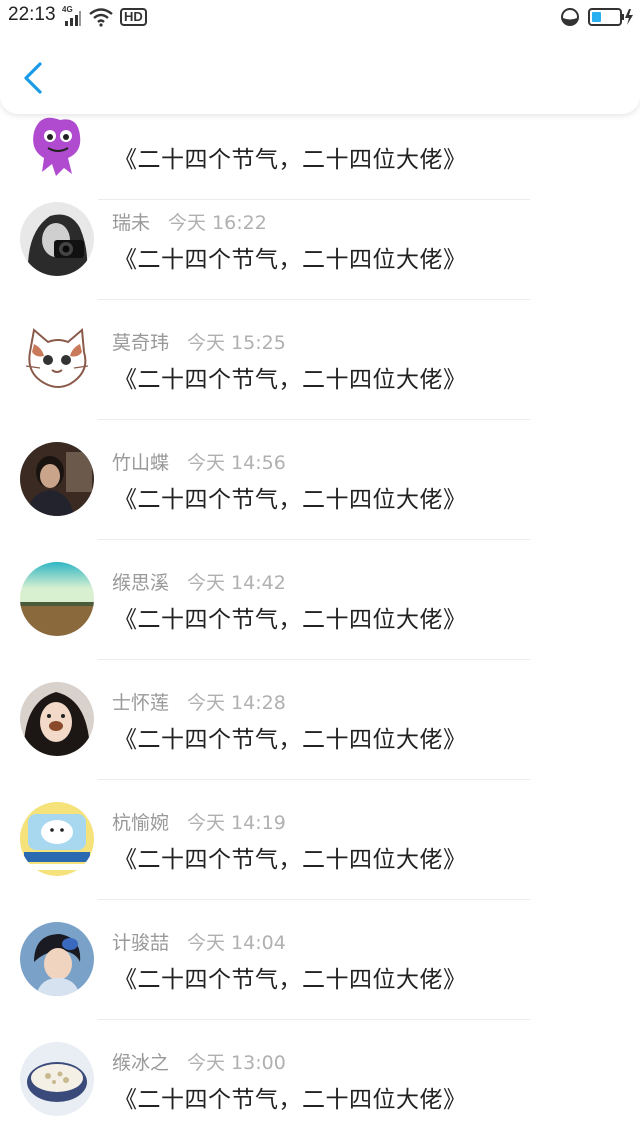 The height and width of the screenshot is (1138, 640). I want to click on comment-meta: 莫奇玮 今天 15:25, so click(199, 341).